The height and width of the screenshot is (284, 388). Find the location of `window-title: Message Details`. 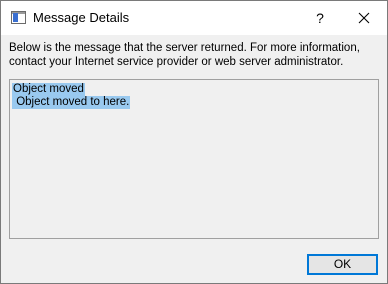

window-title: Message Details is located at coordinates (81, 17).